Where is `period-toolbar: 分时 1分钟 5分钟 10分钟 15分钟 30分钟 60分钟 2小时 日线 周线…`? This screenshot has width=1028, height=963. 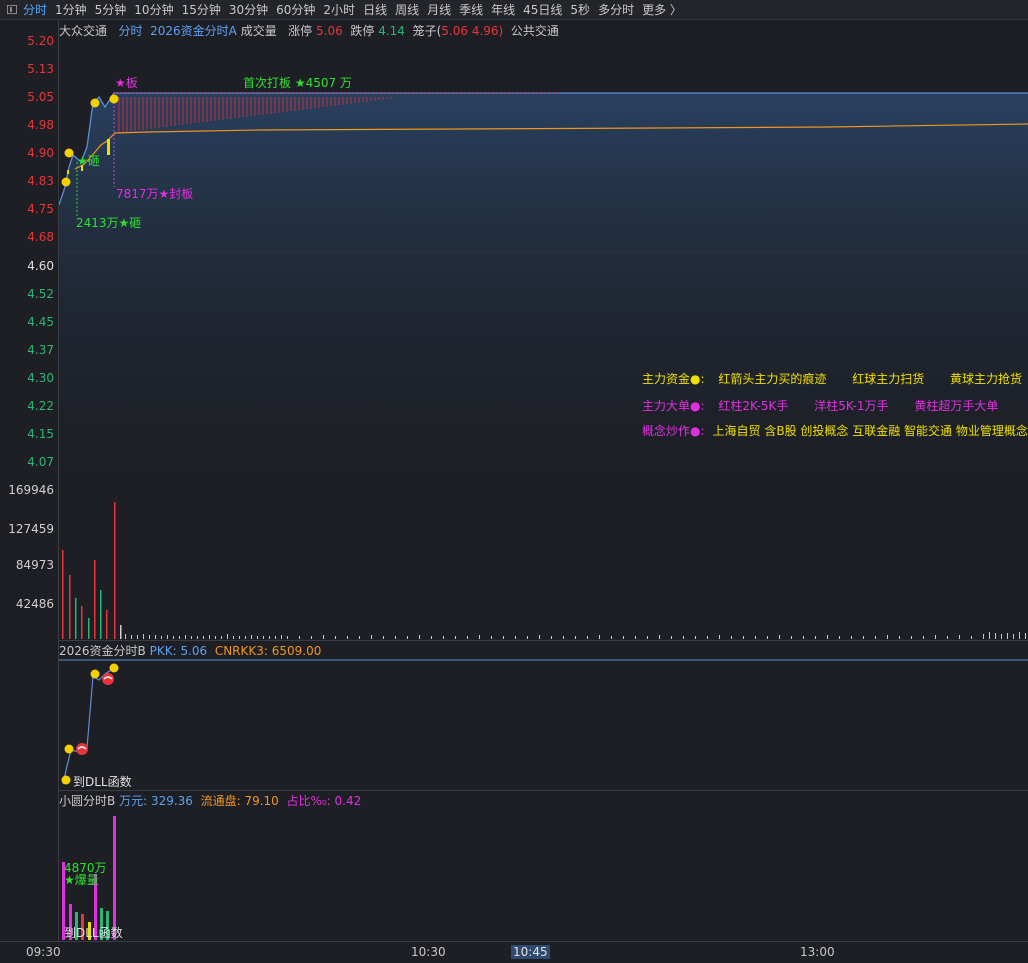
period-toolbar: 分时 1分钟 5分钟 10分钟 15分钟 30分钟 60分钟 2小时 日线 周线… is located at coordinates (514, 10).